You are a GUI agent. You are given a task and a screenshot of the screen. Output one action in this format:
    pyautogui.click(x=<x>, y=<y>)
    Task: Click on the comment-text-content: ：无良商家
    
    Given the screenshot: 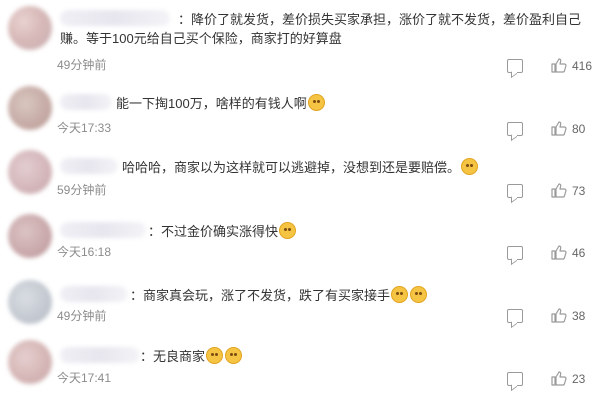 What is the action you would take?
    pyautogui.click(x=173, y=356)
    